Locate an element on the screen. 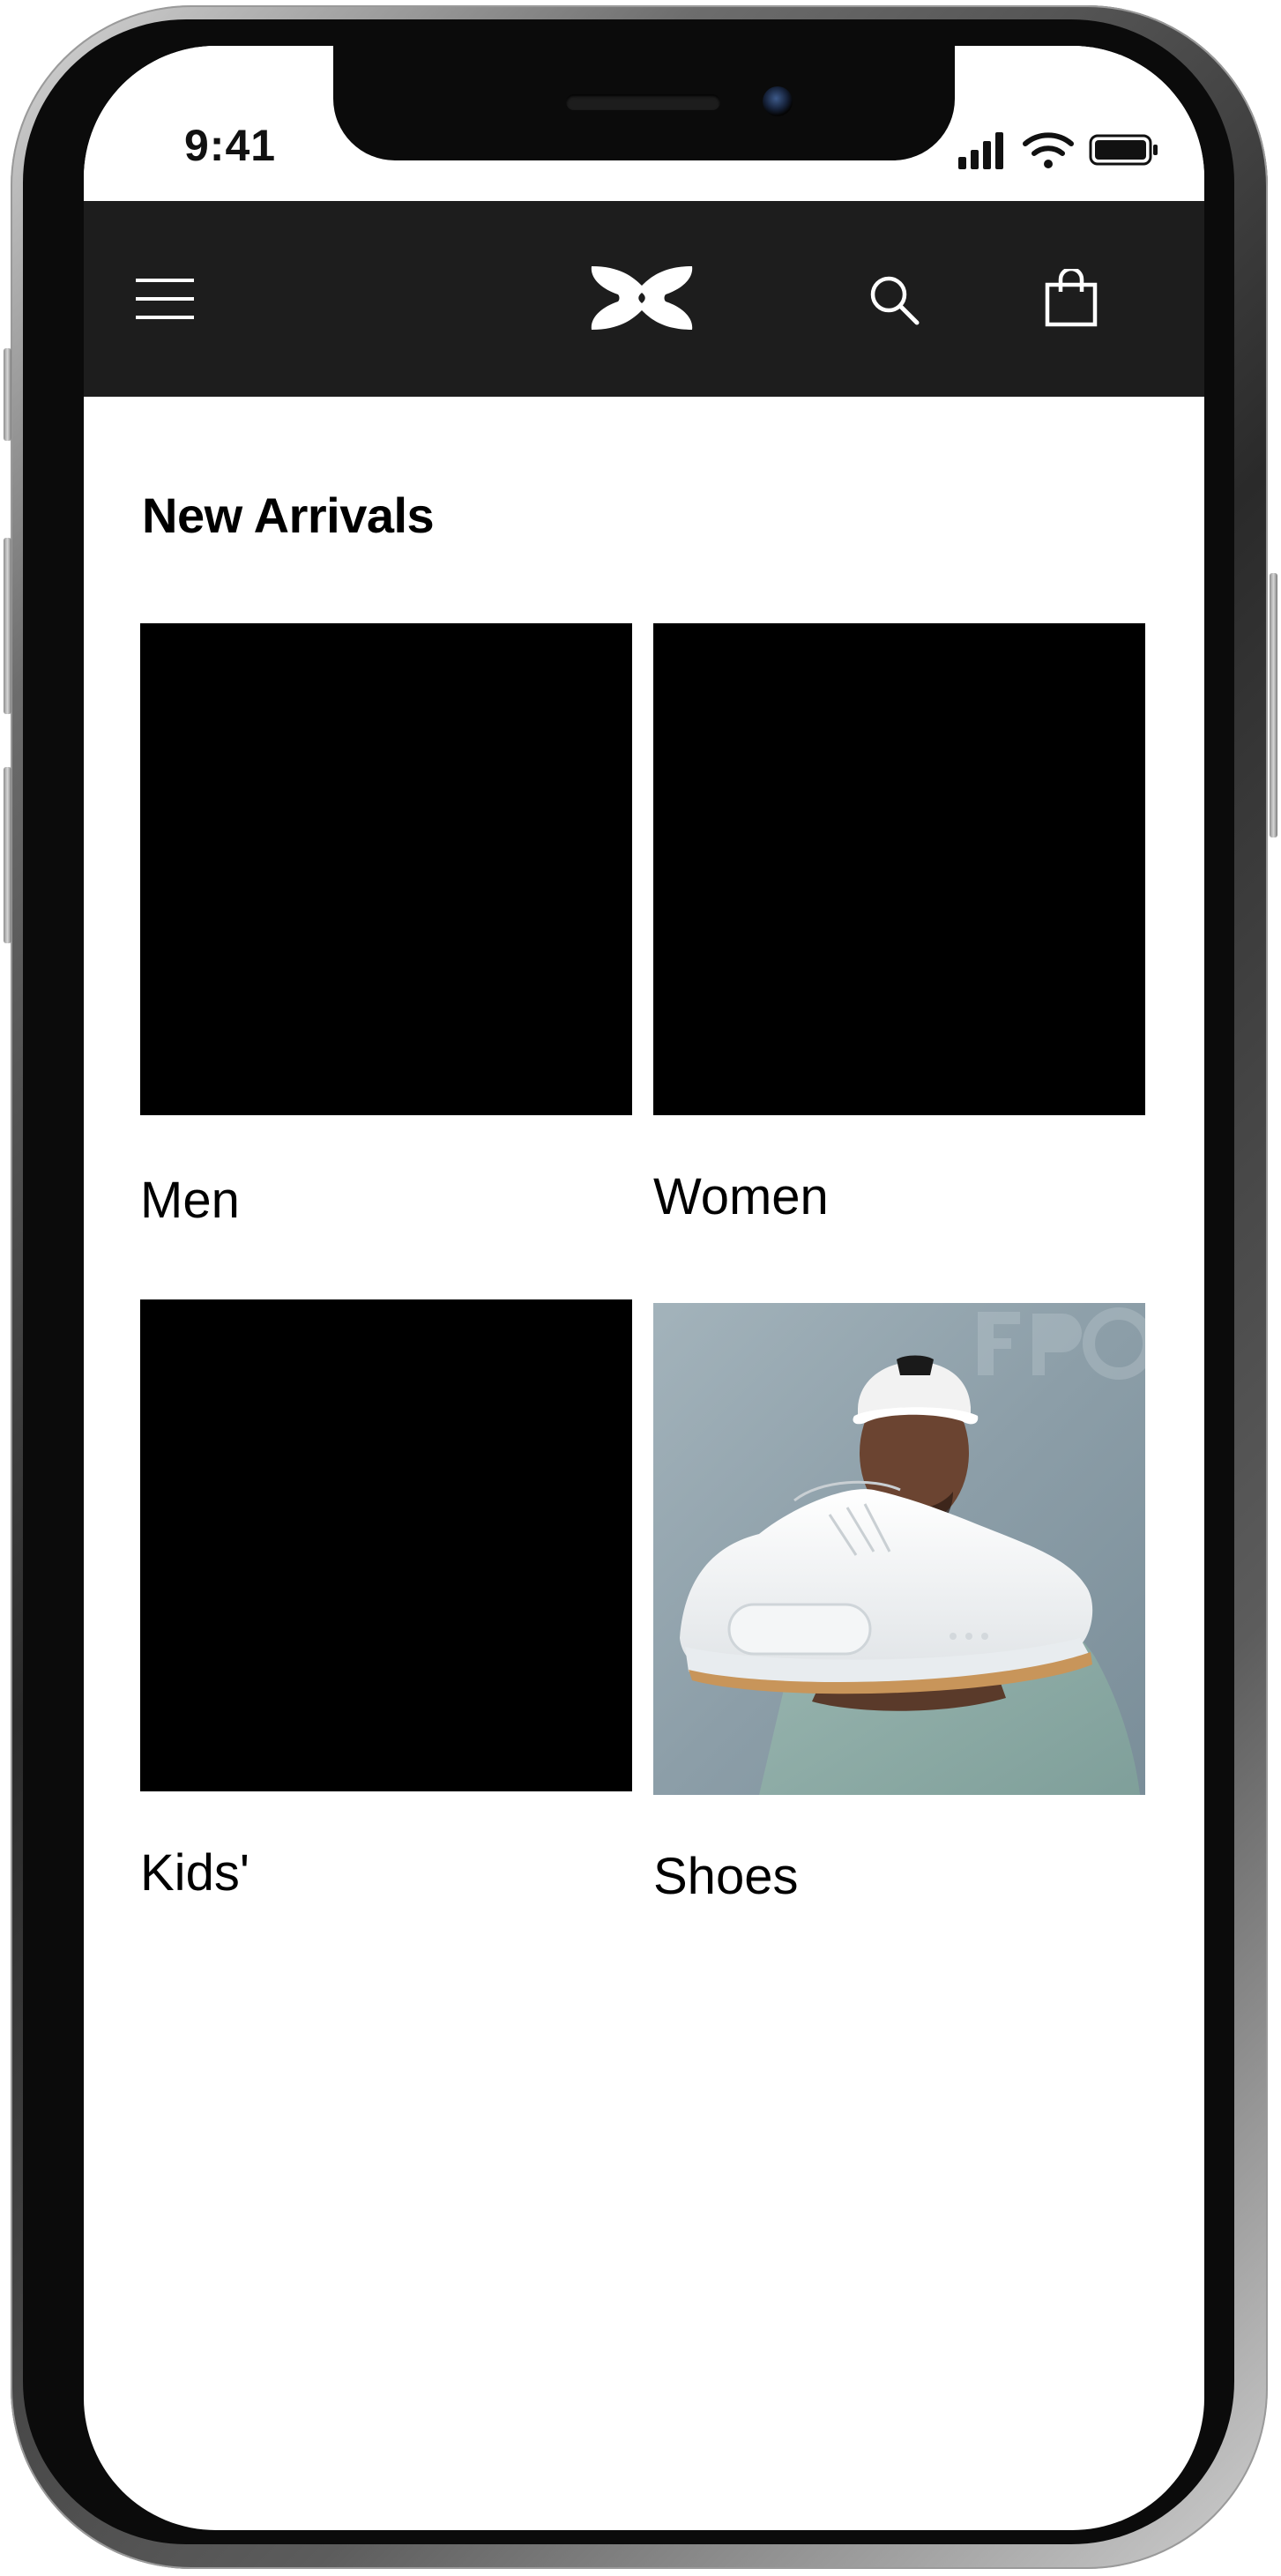 The width and height of the screenshot is (1281, 2576). category-label-kids: Kids' is located at coordinates (386, 1874).